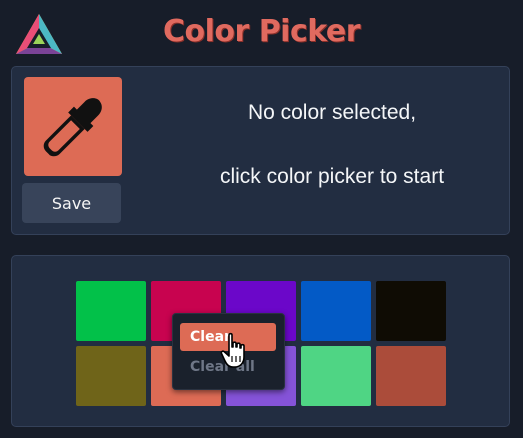 The image size is (523, 438). Describe the element at coordinates (71, 203) in the screenshot. I see `save-button: Save` at that location.